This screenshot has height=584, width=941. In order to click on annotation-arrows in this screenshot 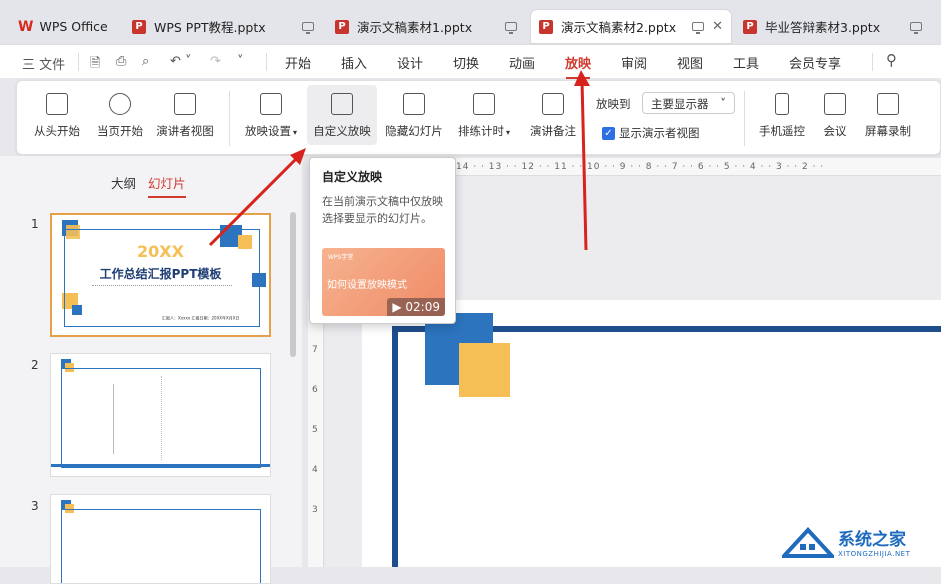, I will do `click(399, 160)`.